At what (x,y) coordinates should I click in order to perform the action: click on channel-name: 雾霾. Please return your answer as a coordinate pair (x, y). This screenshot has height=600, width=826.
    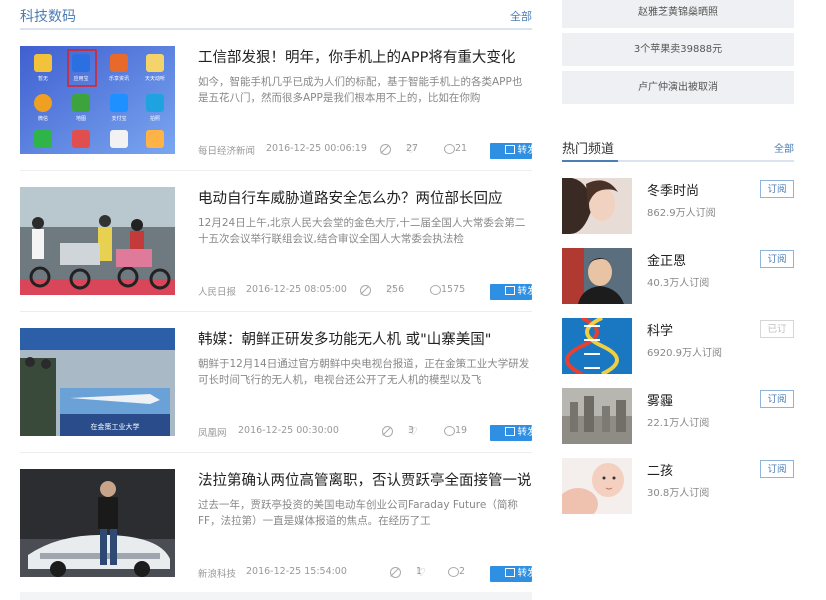
    Looking at the image, I should click on (660, 399).